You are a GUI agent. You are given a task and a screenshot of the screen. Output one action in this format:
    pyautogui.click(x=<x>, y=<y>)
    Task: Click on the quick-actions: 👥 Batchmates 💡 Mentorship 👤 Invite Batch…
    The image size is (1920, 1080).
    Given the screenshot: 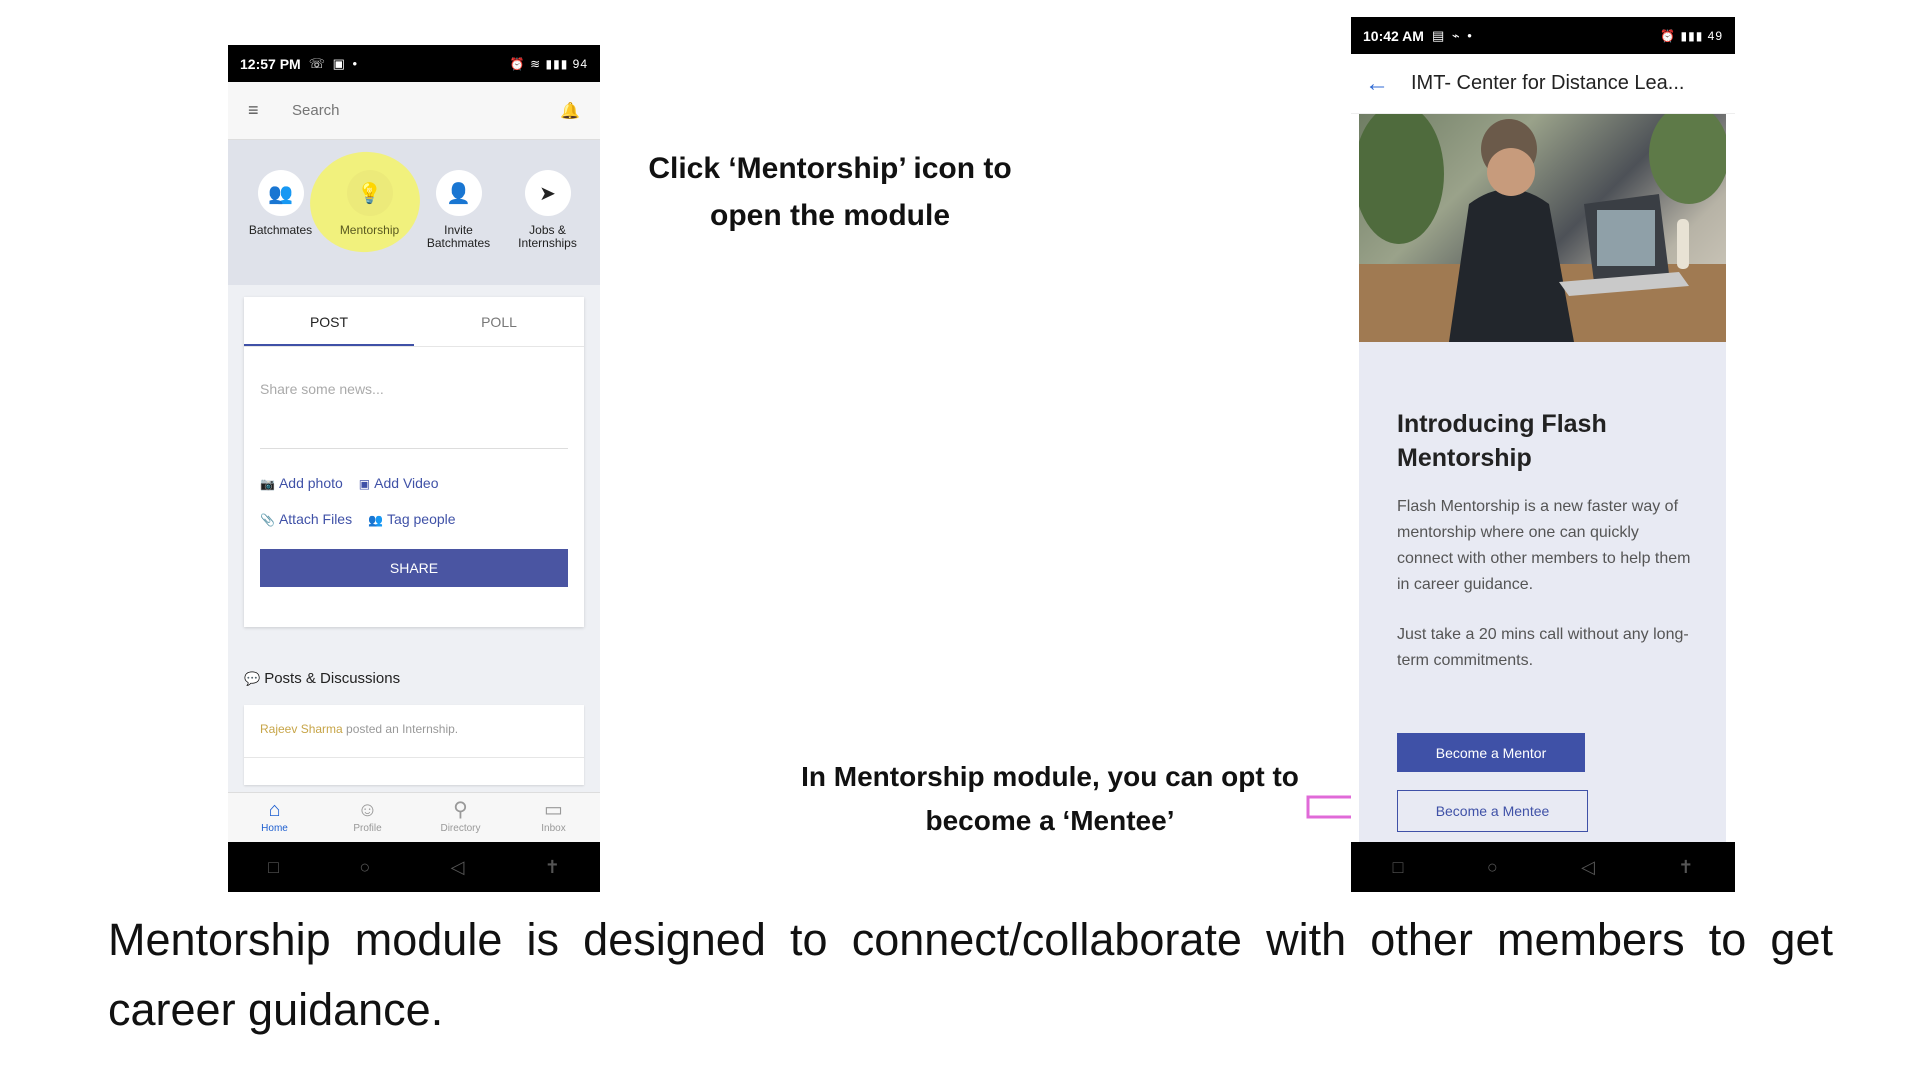 What is the action you would take?
    pyautogui.click(x=414, y=212)
    